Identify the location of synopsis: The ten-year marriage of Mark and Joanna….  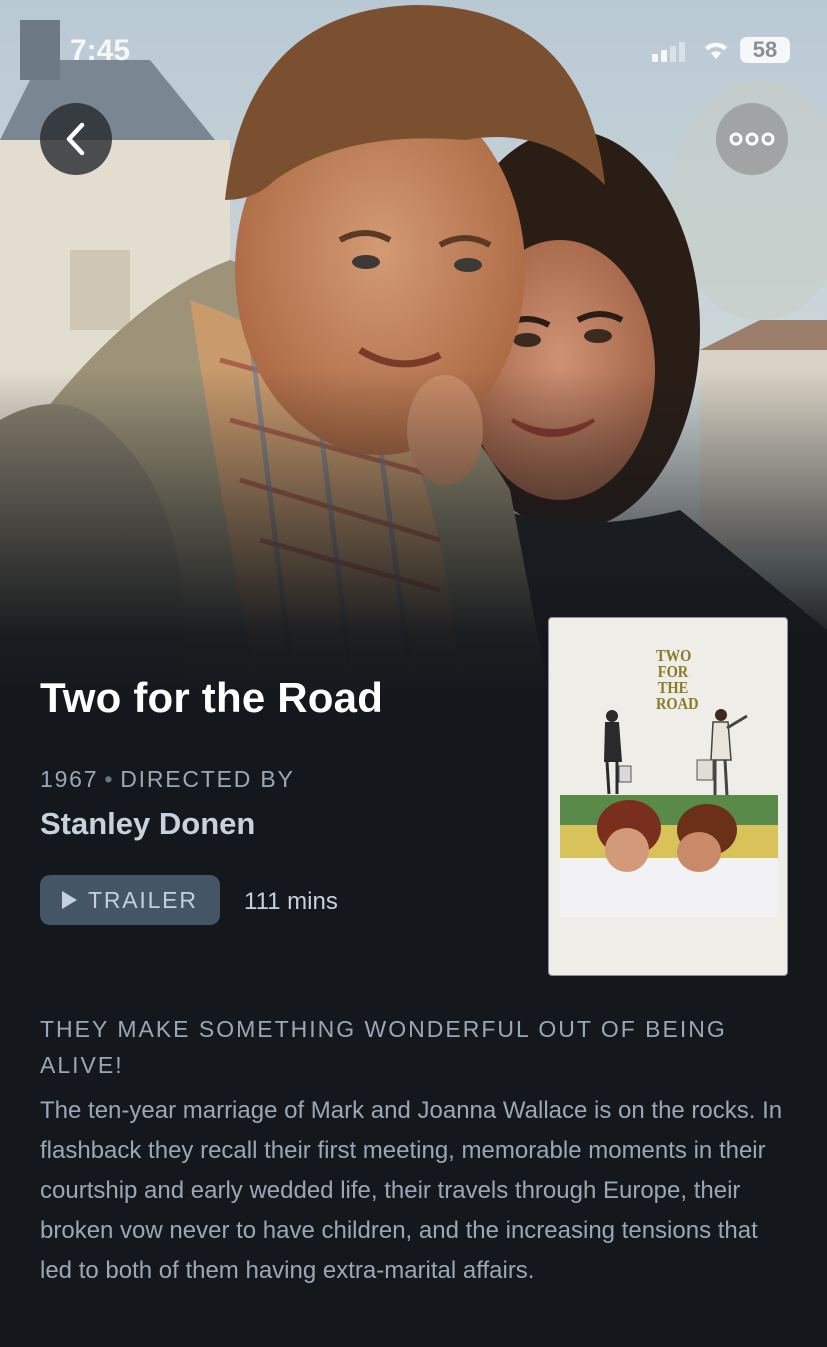
(411, 1190).